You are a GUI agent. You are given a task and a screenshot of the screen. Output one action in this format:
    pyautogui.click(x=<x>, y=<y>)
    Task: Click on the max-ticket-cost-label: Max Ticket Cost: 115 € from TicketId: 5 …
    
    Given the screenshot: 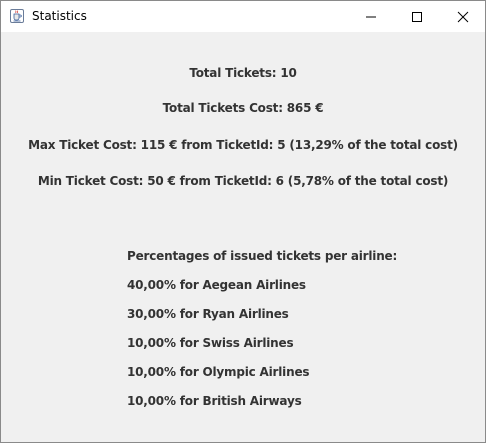 What is the action you would take?
    pyautogui.click(x=243, y=145)
    